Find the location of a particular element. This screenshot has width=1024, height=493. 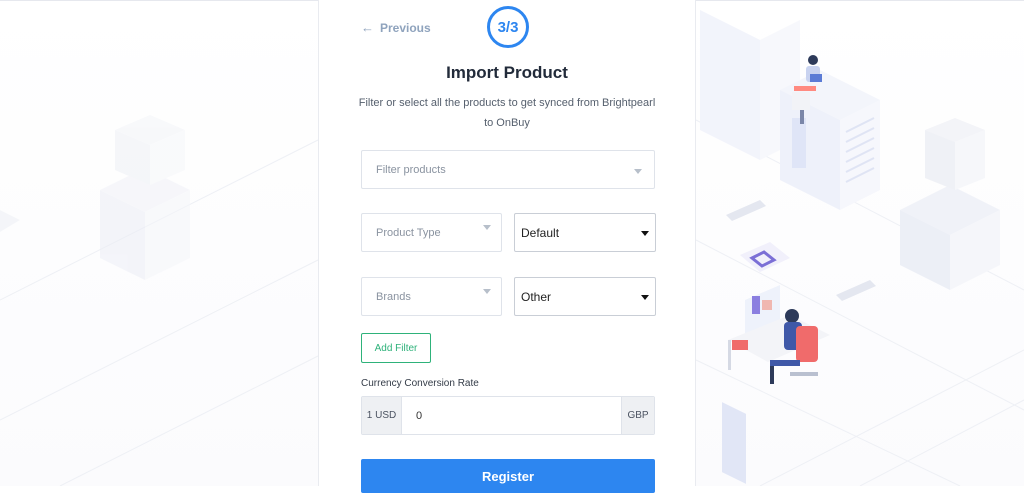

currency-to-addon: GBP is located at coordinates (637, 415).